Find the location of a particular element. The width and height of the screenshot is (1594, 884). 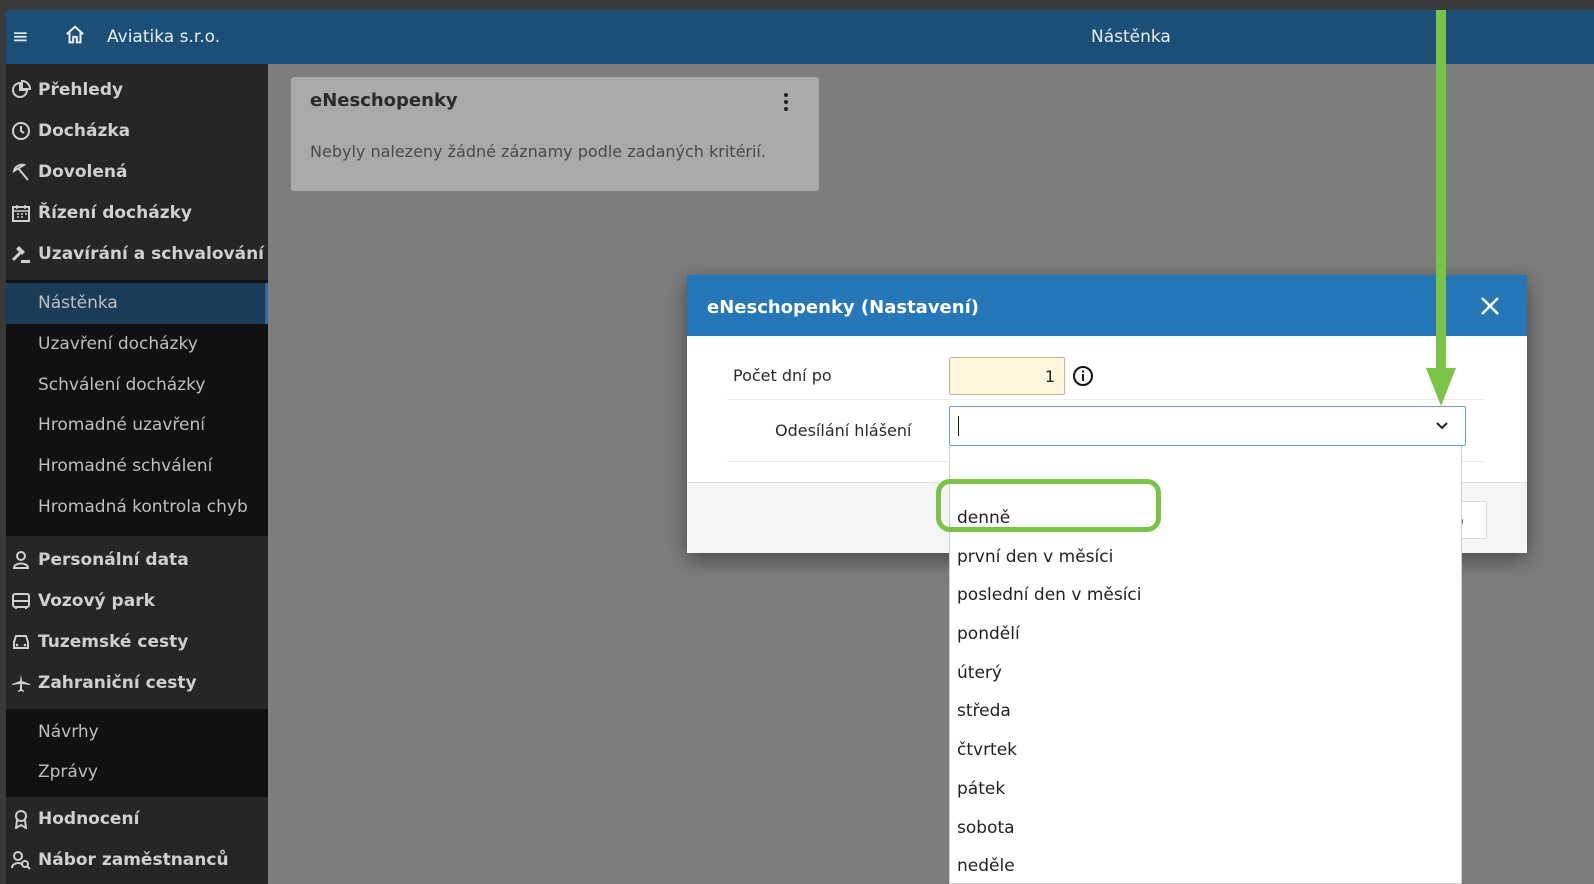

dropdown-option: úterý is located at coordinates (979, 673).